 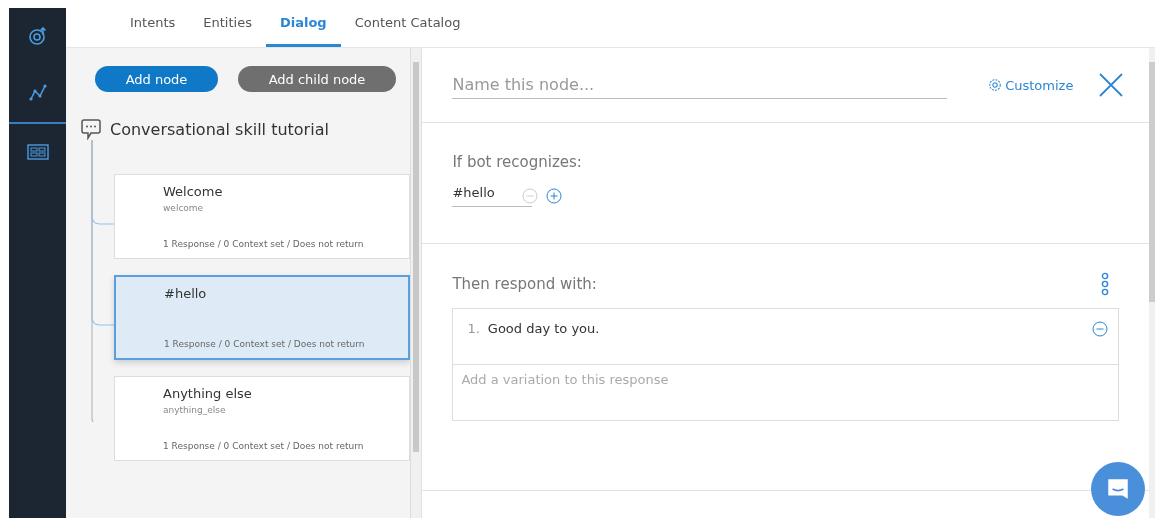 What do you see at coordinates (407, 23) in the screenshot?
I see `tab: Content Catalog` at bounding box center [407, 23].